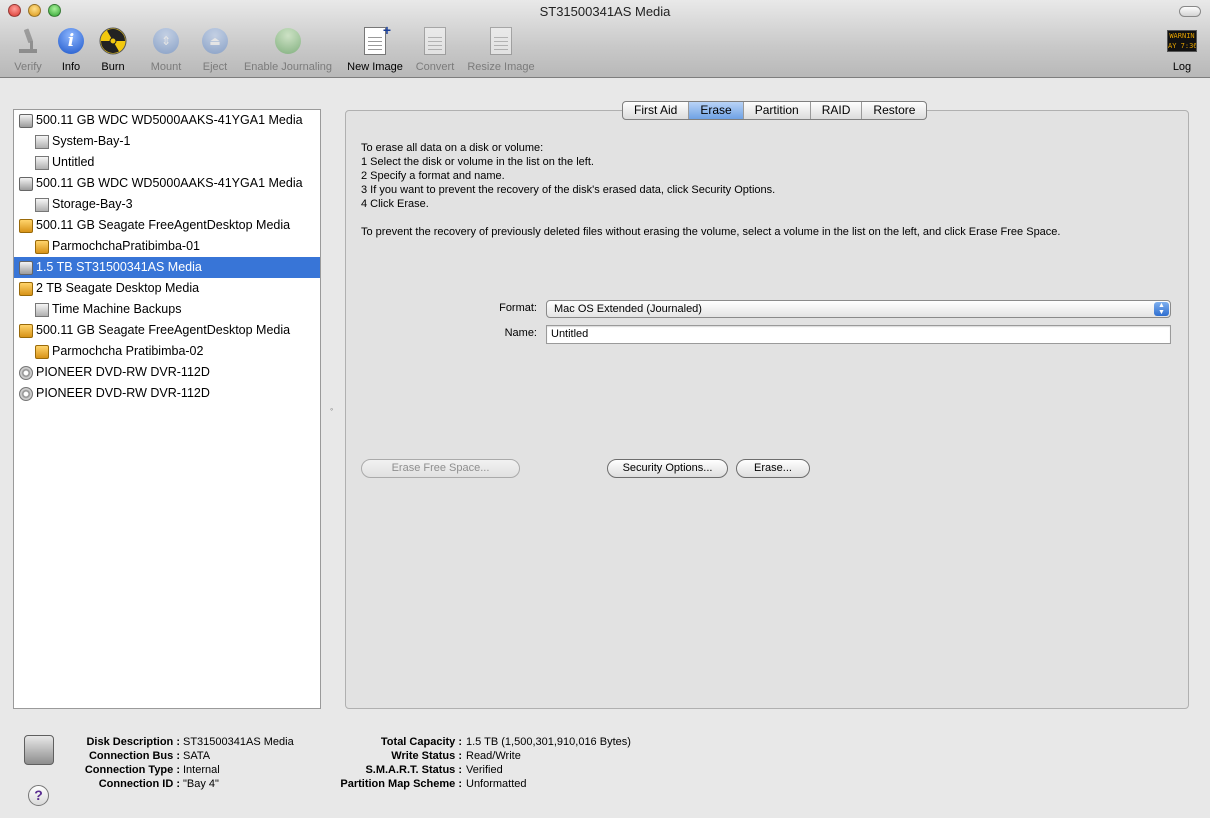 Image resolution: width=1210 pixels, height=818 pixels. What do you see at coordinates (1182, 67) in the screenshot?
I see `log-label: Log` at bounding box center [1182, 67].